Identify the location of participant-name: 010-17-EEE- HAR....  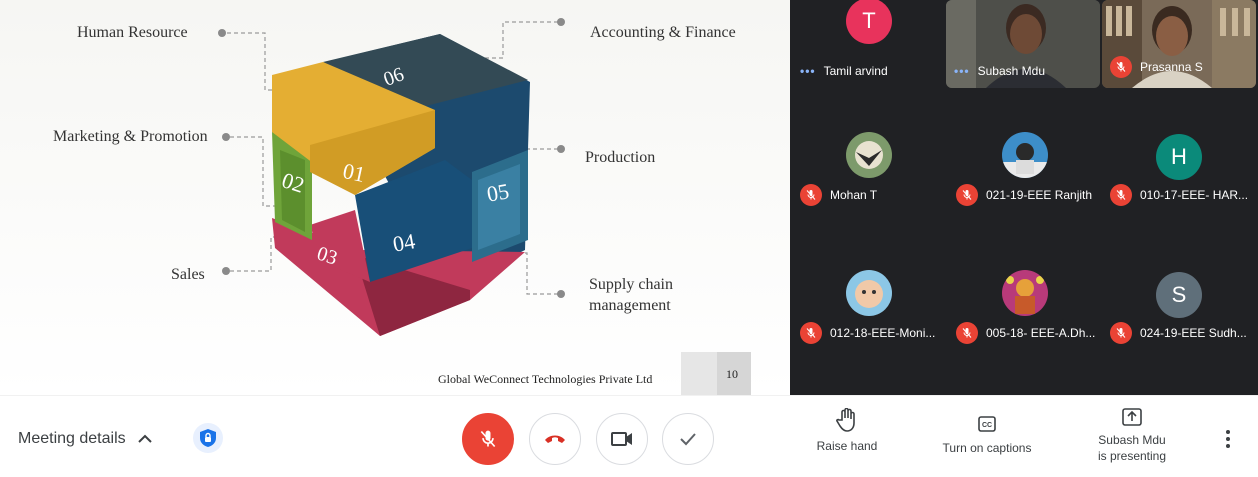
(1179, 195).